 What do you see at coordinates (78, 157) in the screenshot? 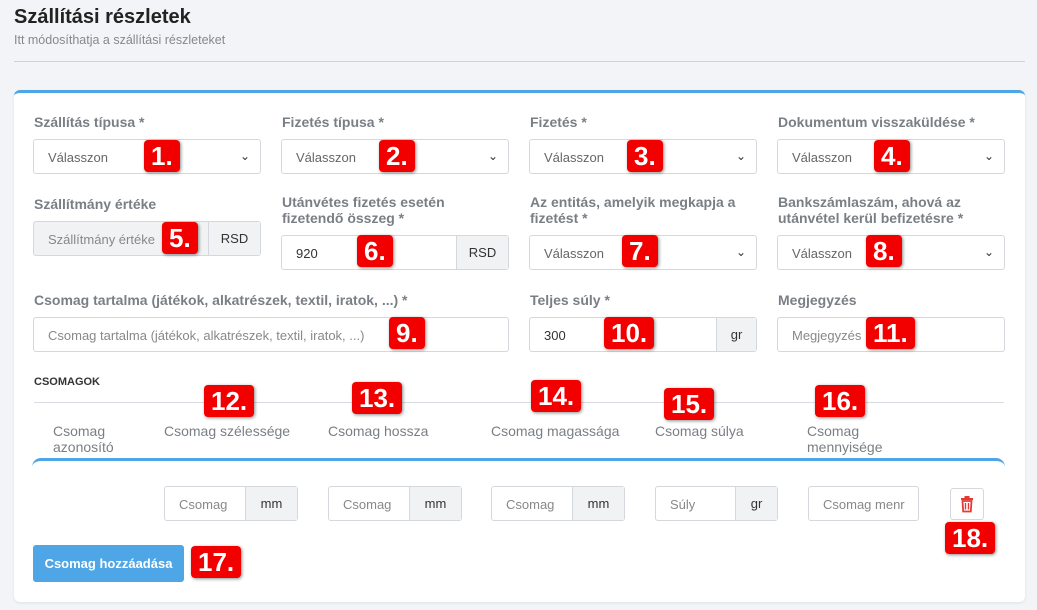
I see `shipping-type-value: Válasszon` at bounding box center [78, 157].